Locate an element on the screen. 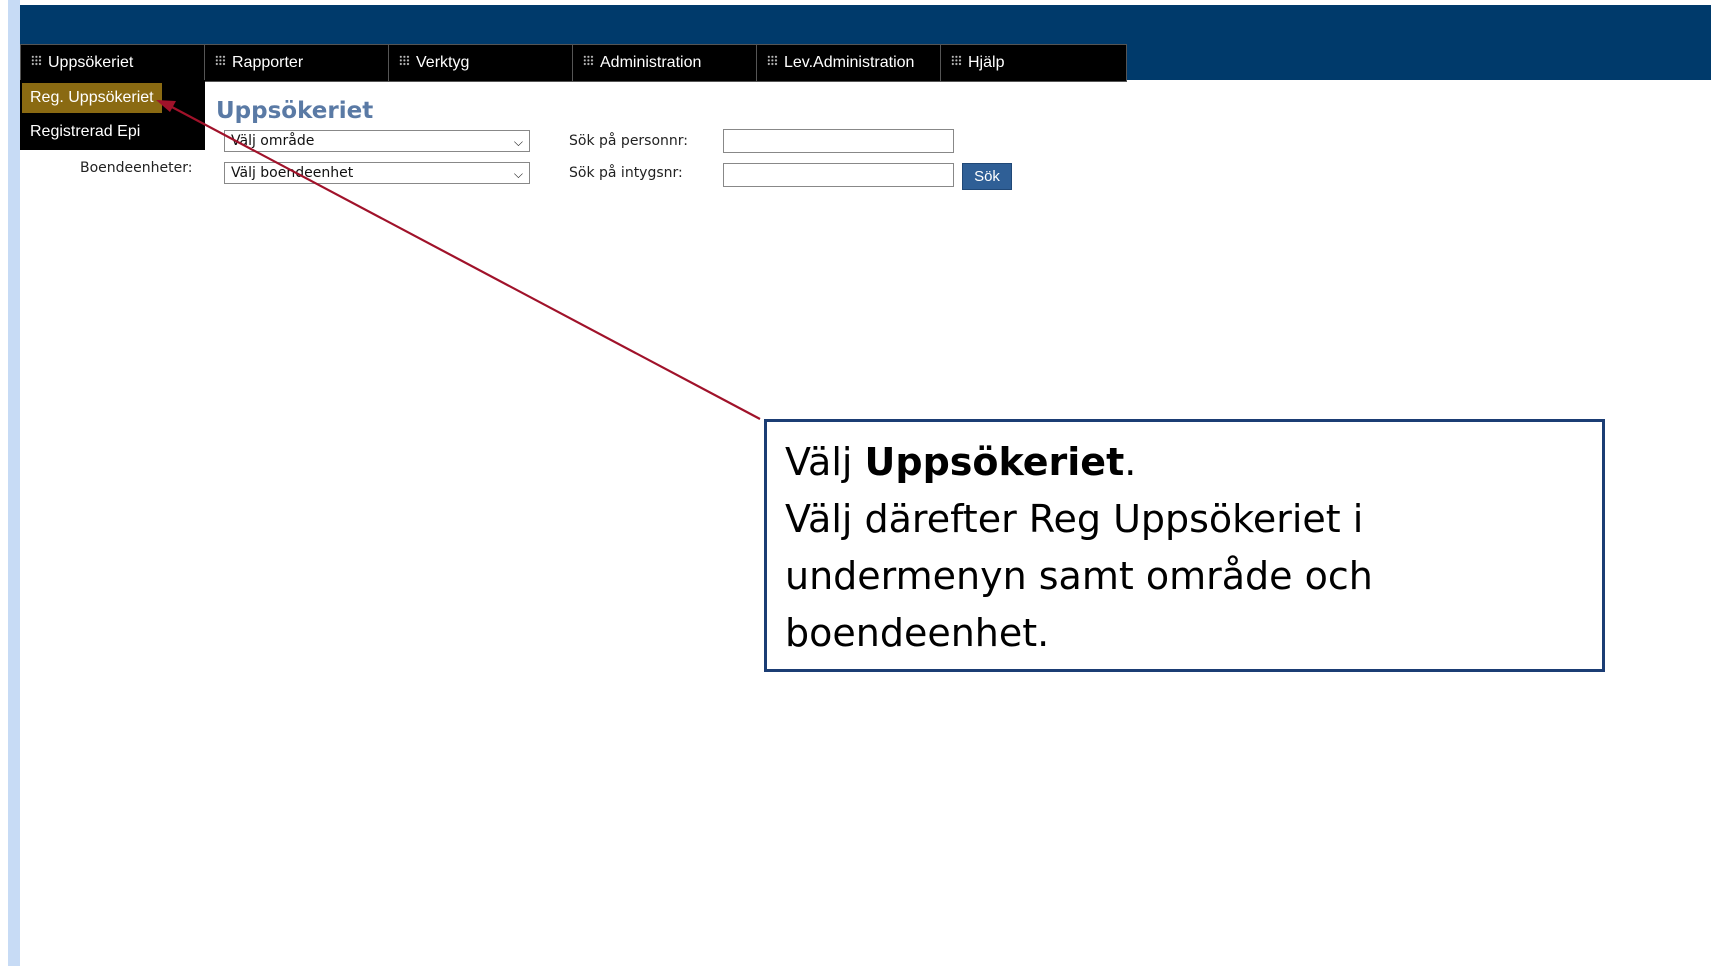  callout-line-3: undermenyn samt område och is located at coordinates (1079, 576).